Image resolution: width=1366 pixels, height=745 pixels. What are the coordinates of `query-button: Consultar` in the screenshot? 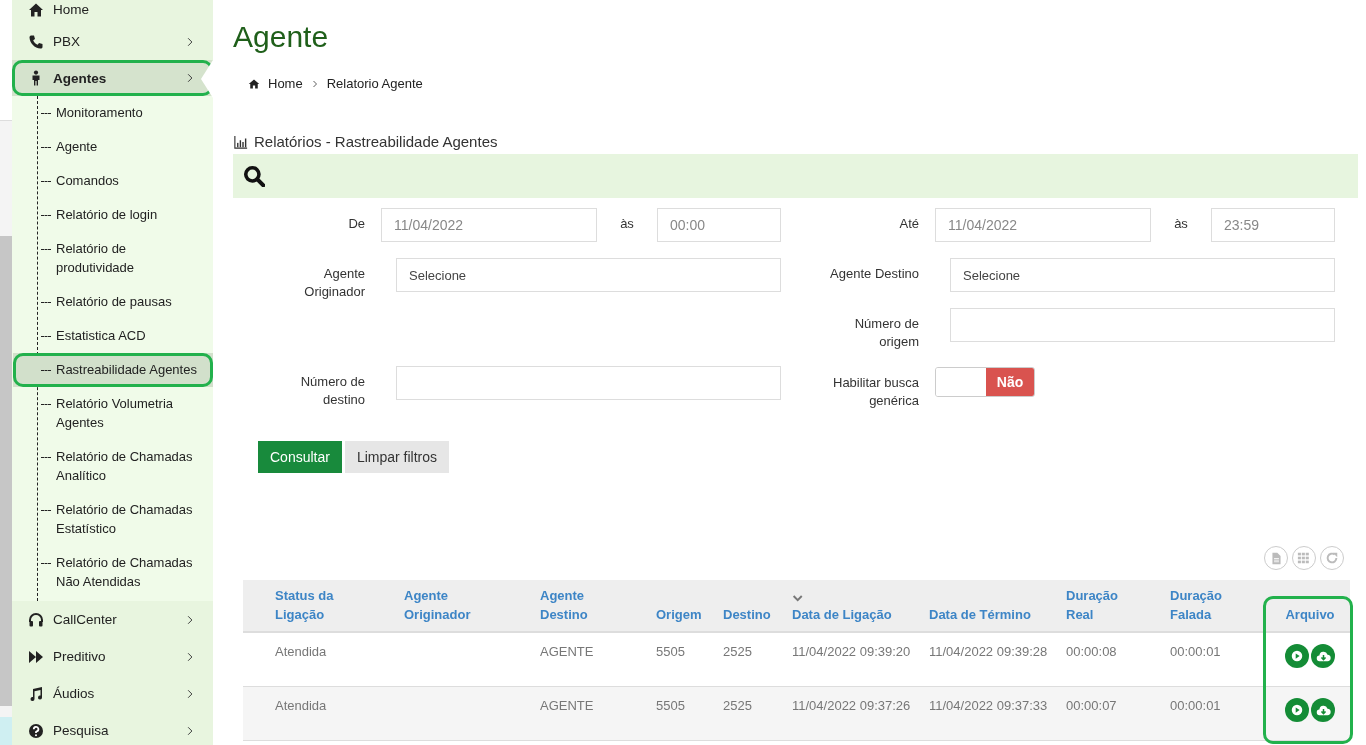 It's located at (300, 457).